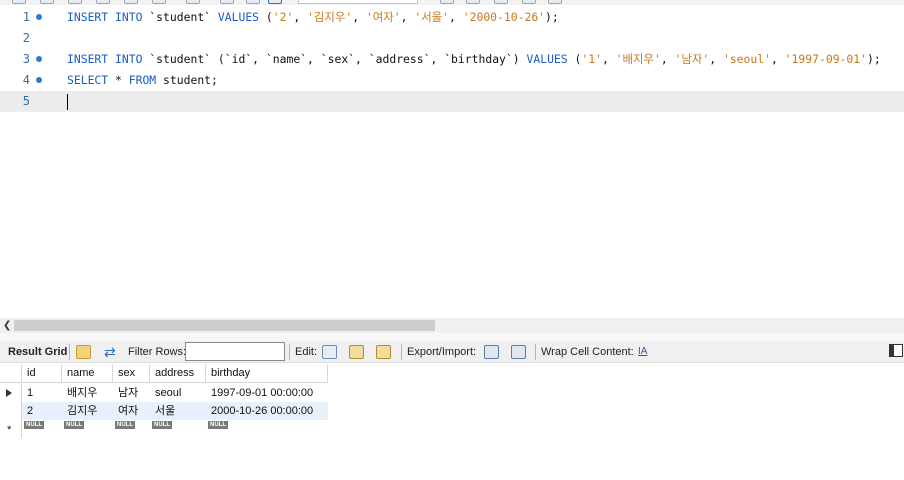  I want to click on add-row-icon, so click(356, 352).